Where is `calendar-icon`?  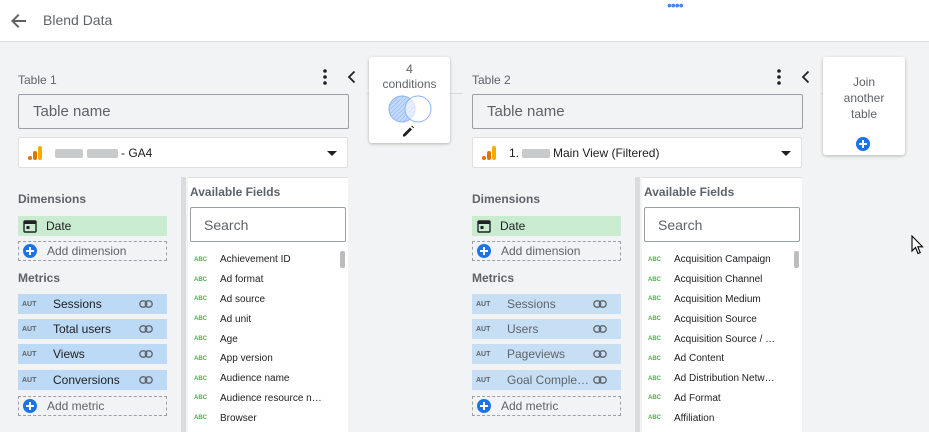
calendar-icon is located at coordinates (30, 226).